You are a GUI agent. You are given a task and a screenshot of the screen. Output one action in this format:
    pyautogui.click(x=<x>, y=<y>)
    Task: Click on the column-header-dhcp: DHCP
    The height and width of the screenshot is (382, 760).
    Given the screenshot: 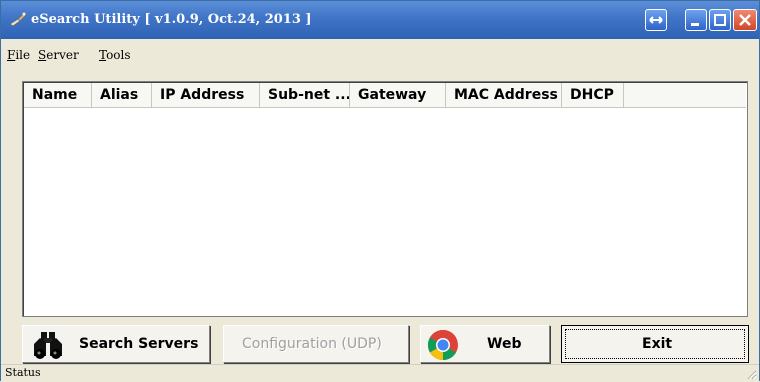 What is the action you would take?
    pyautogui.click(x=593, y=95)
    